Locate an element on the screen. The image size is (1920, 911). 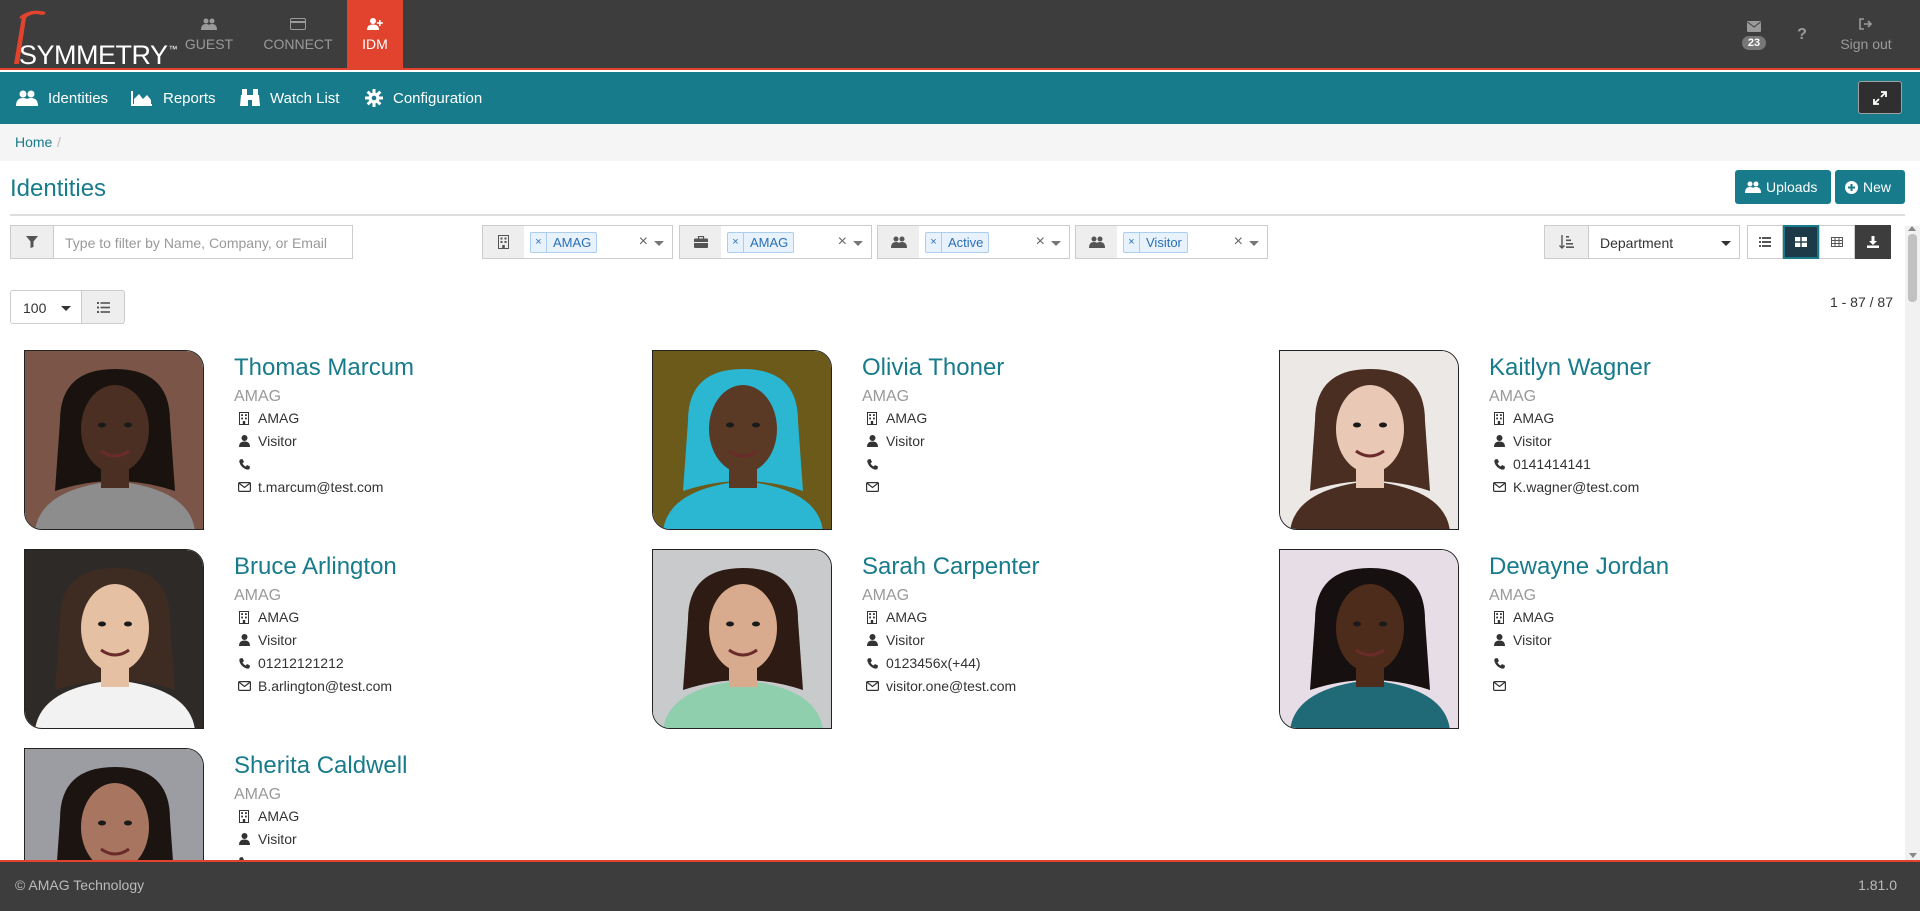
identity-name-link: Sherita Caldwell is located at coordinates (320, 766).